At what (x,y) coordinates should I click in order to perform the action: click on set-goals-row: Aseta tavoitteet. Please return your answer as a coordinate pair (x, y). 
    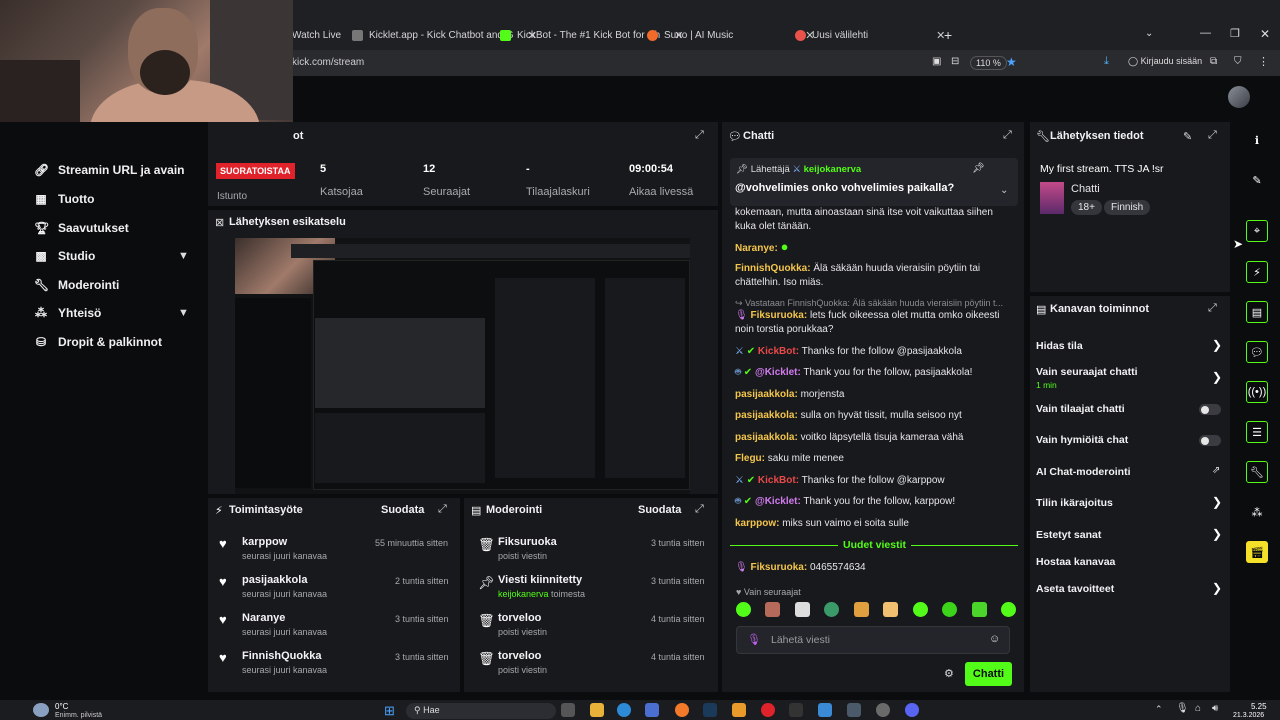
    Looking at the image, I should click on (1075, 589).